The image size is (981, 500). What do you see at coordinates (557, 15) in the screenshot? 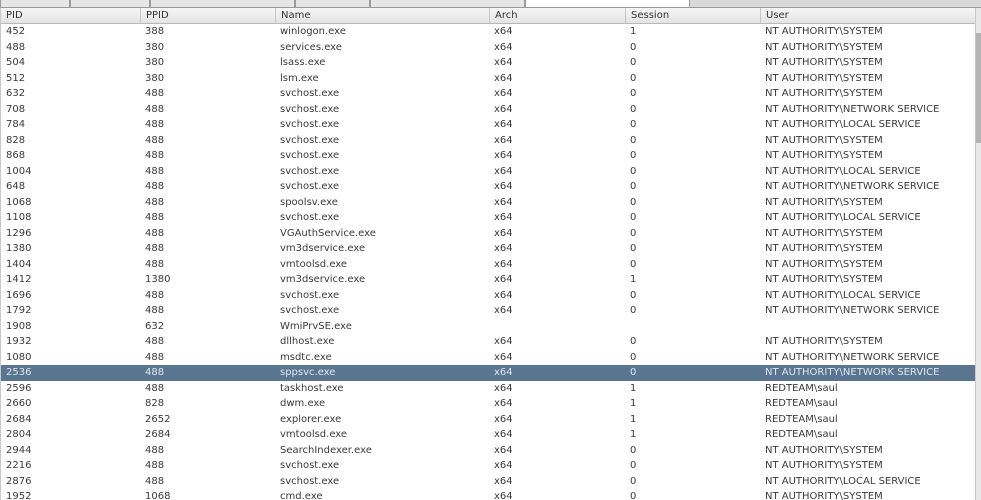
I see `column-header-arch: Arch` at bounding box center [557, 15].